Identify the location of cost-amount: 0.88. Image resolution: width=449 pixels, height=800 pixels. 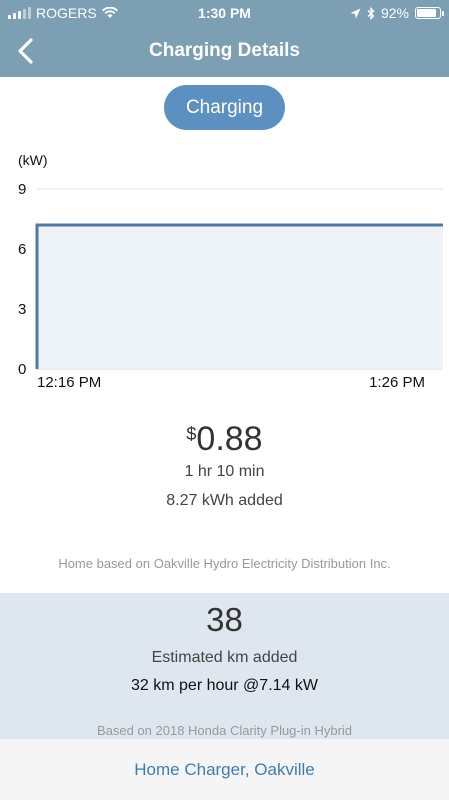
(229, 439).